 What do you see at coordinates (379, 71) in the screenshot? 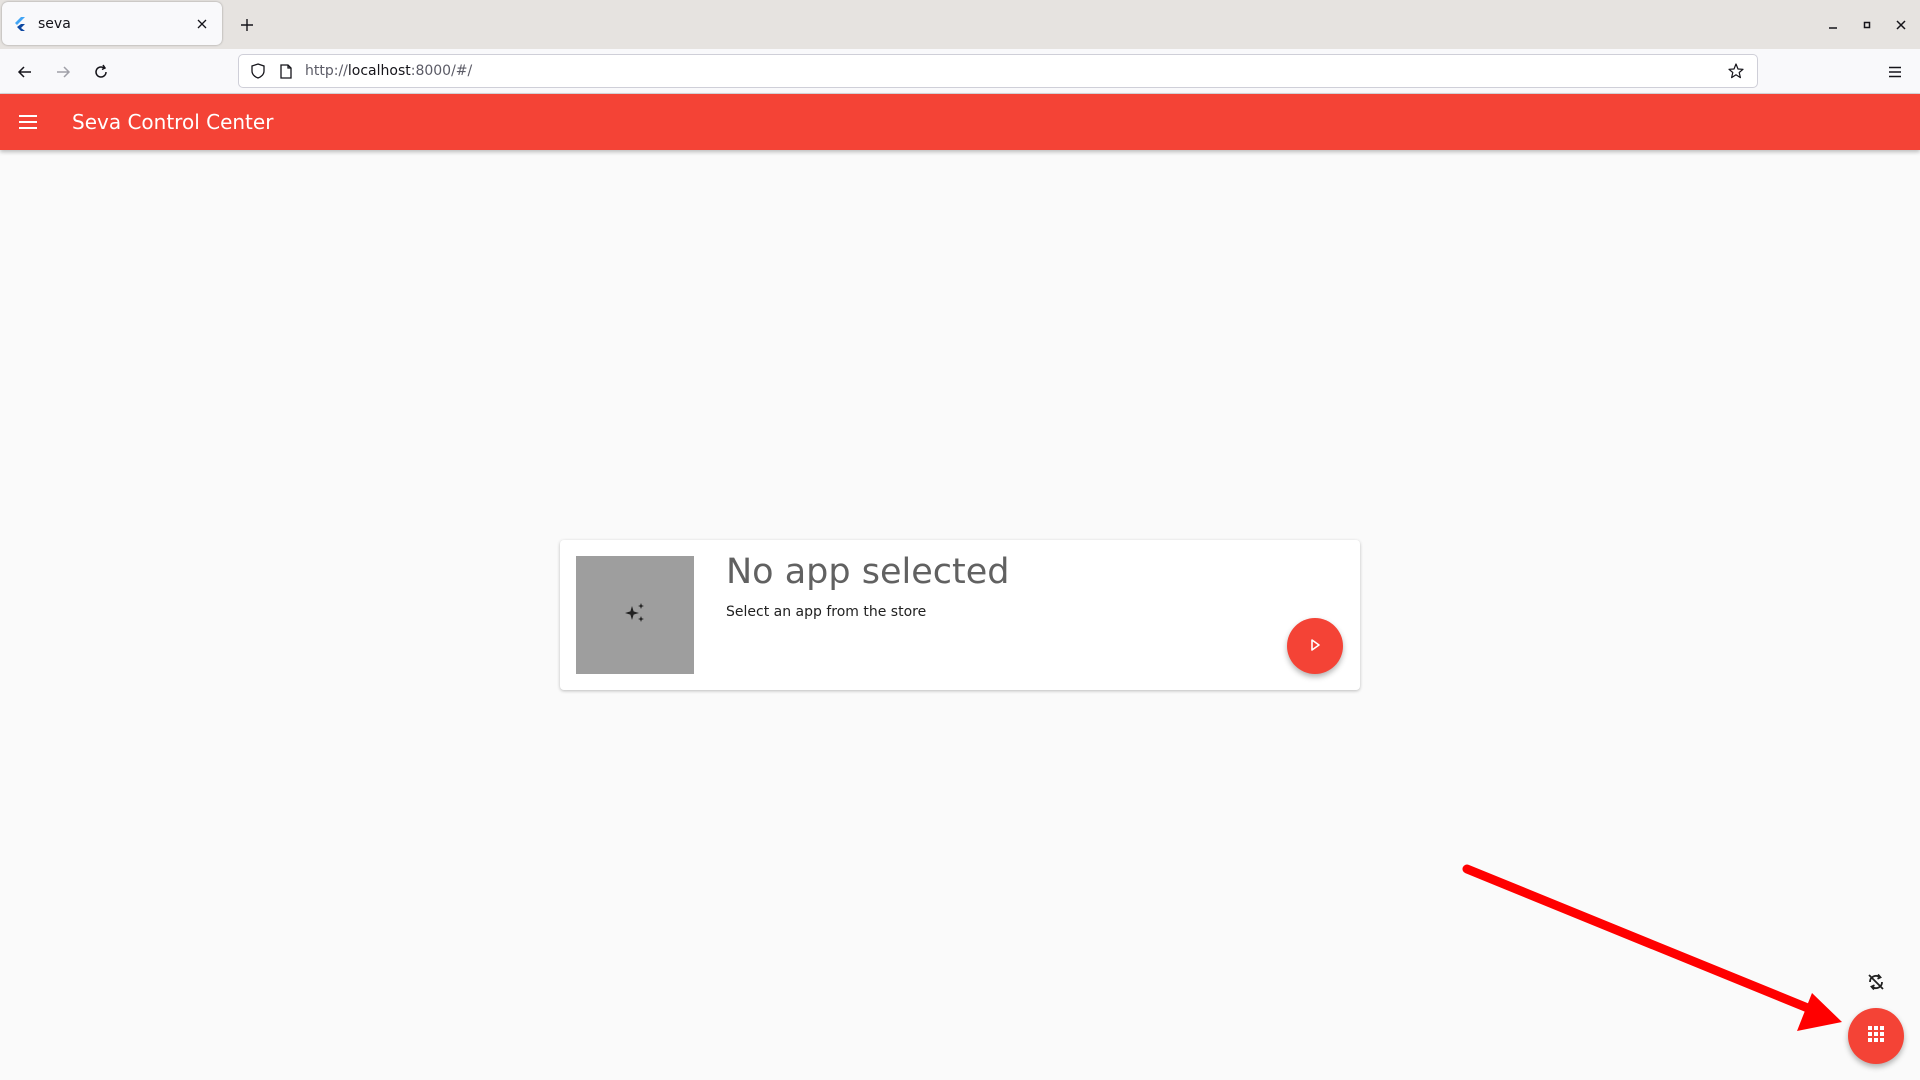
I see `url-host: localhost` at bounding box center [379, 71].